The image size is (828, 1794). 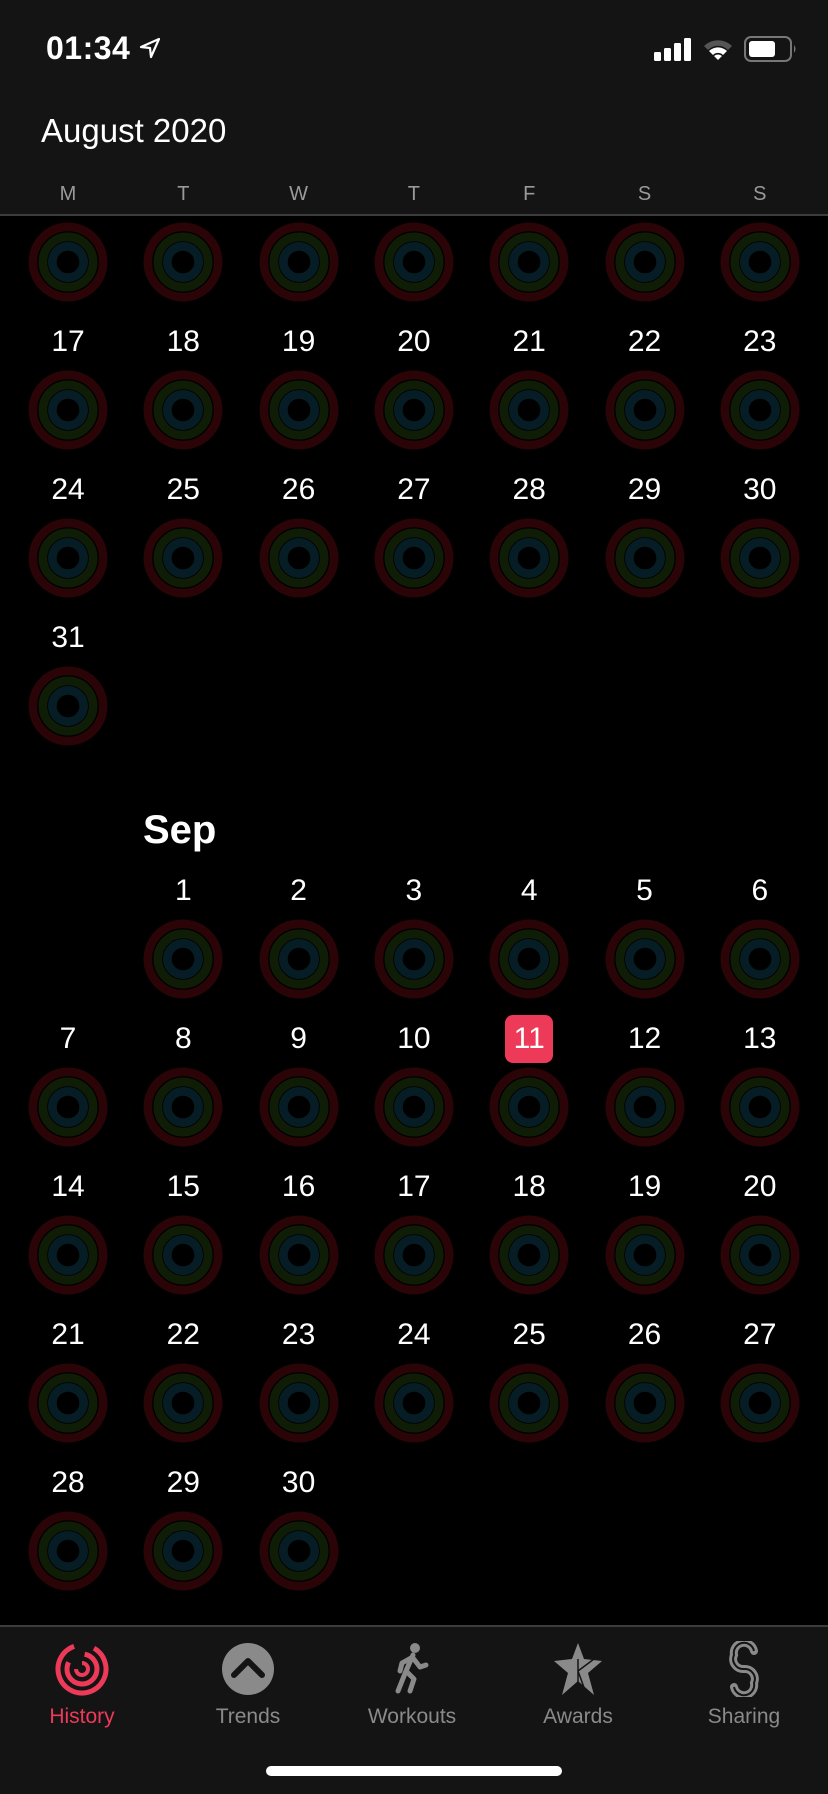 I want to click on day-number: 9, so click(x=299, y=1039).